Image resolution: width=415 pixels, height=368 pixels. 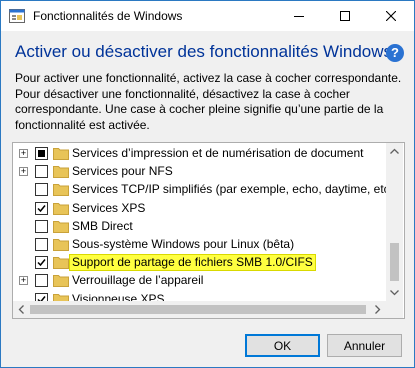 I want to click on feature-row: + Verrouillage de l’appareil, so click(x=199, y=280).